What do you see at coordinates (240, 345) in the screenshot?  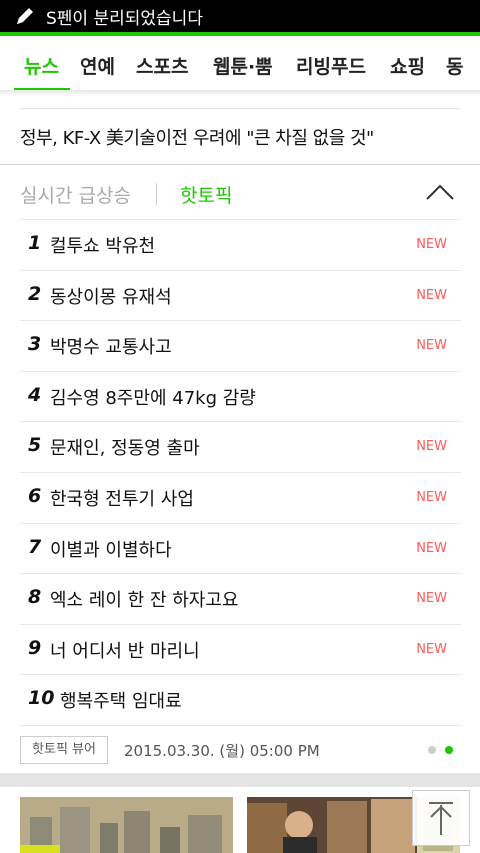 I see `list-item: 3 박명수 교통사고 NEW` at bounding box center [240, 345].